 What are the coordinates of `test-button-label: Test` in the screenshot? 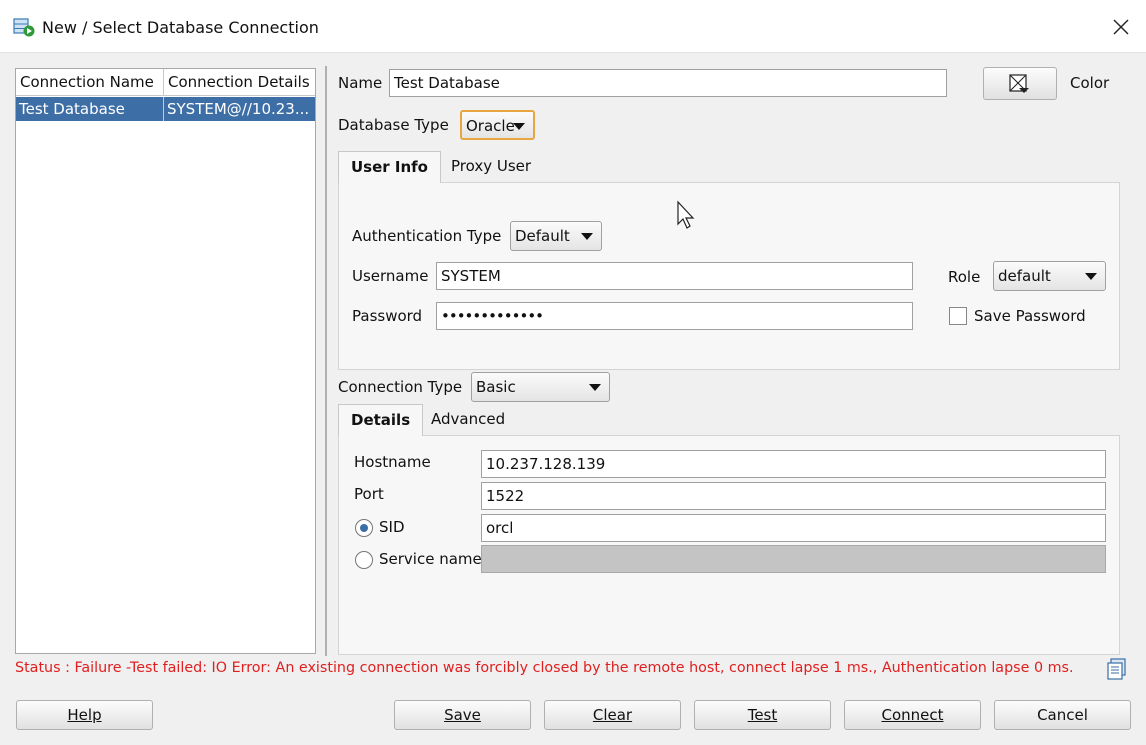 It's located at (762, 715).